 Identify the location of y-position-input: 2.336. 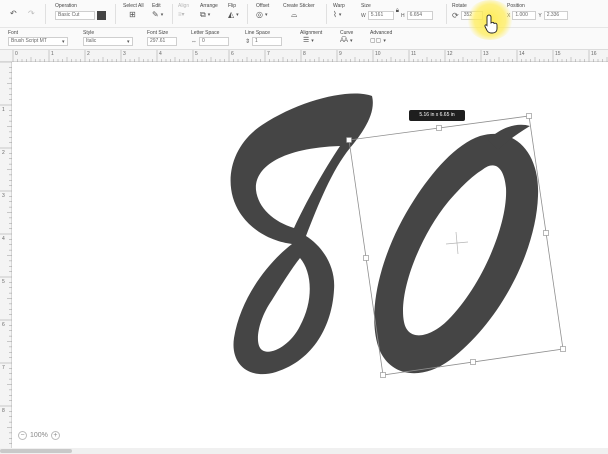
(555, 15).